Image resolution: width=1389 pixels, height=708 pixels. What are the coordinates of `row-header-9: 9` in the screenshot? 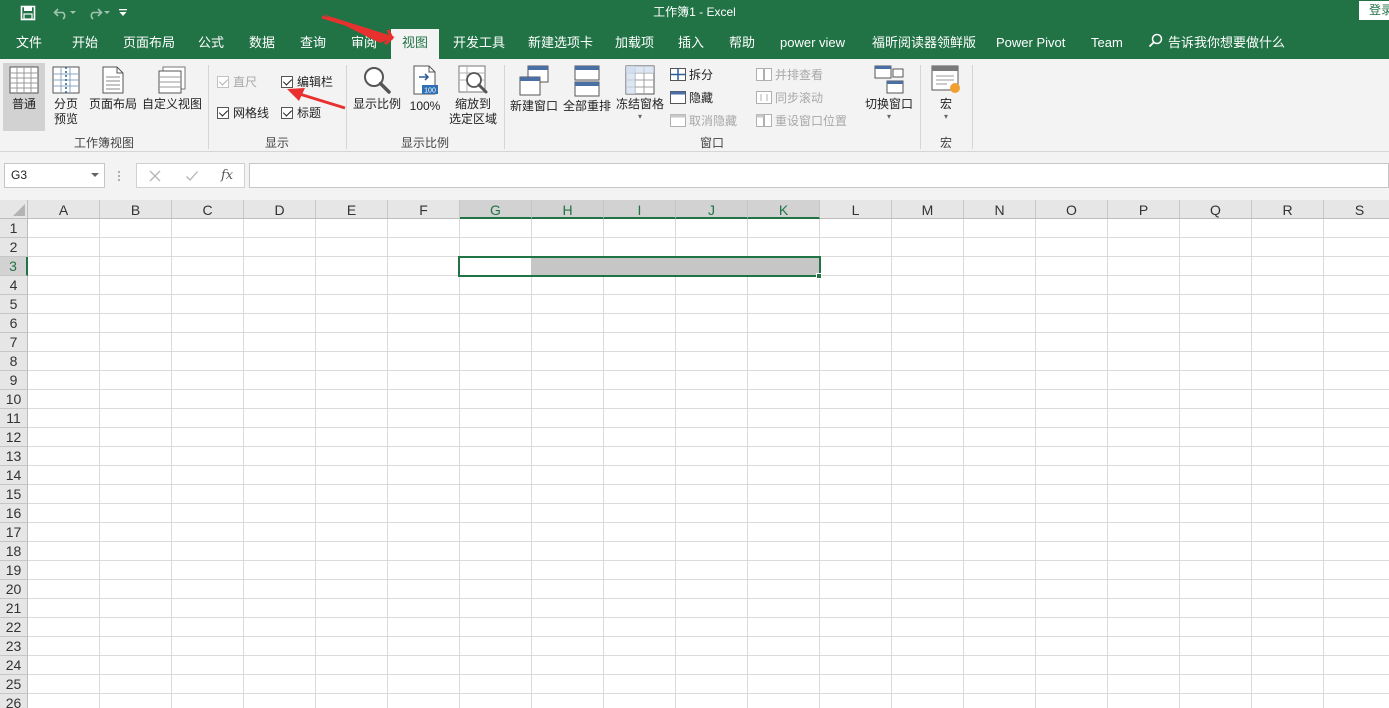 It's located at (14, 380).